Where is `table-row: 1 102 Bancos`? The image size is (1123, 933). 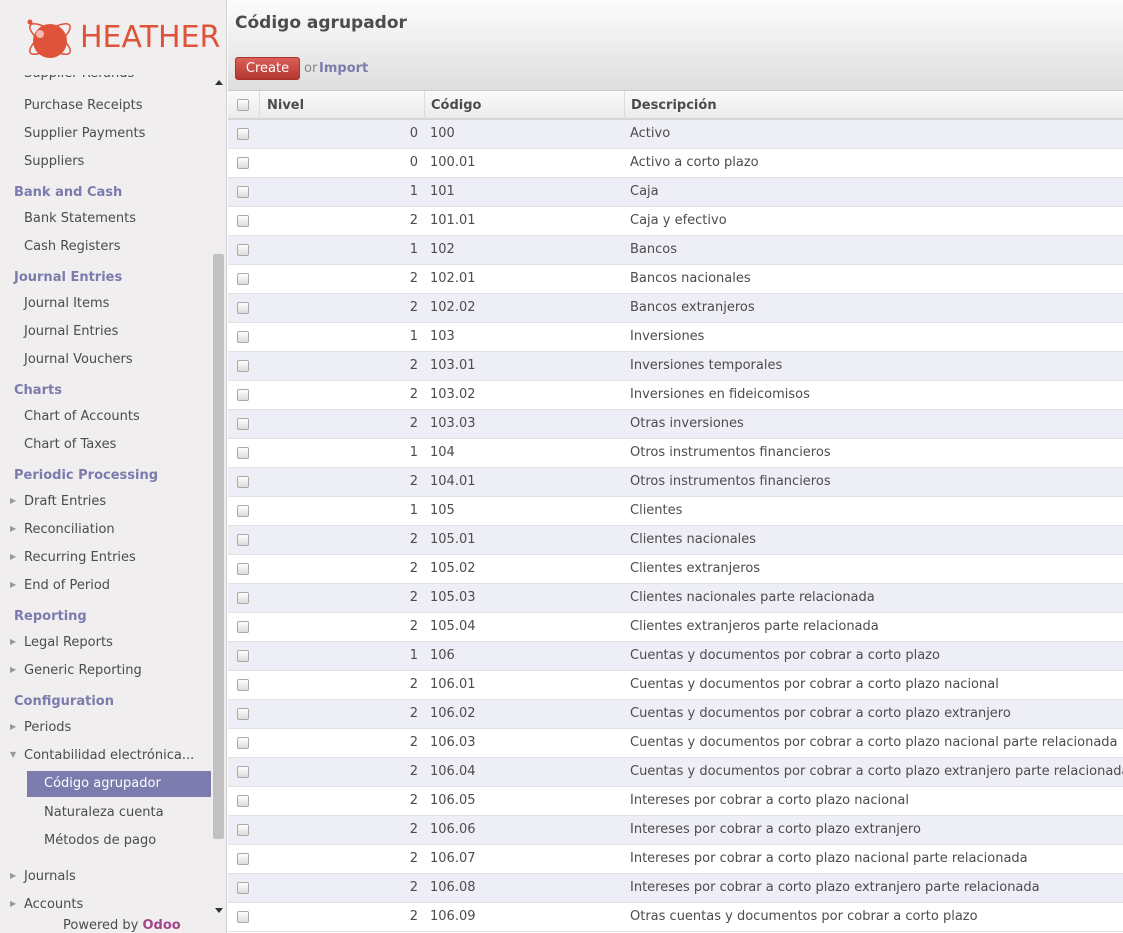
table-row: 1 102 Bancos is located at coordinates (675, 250).